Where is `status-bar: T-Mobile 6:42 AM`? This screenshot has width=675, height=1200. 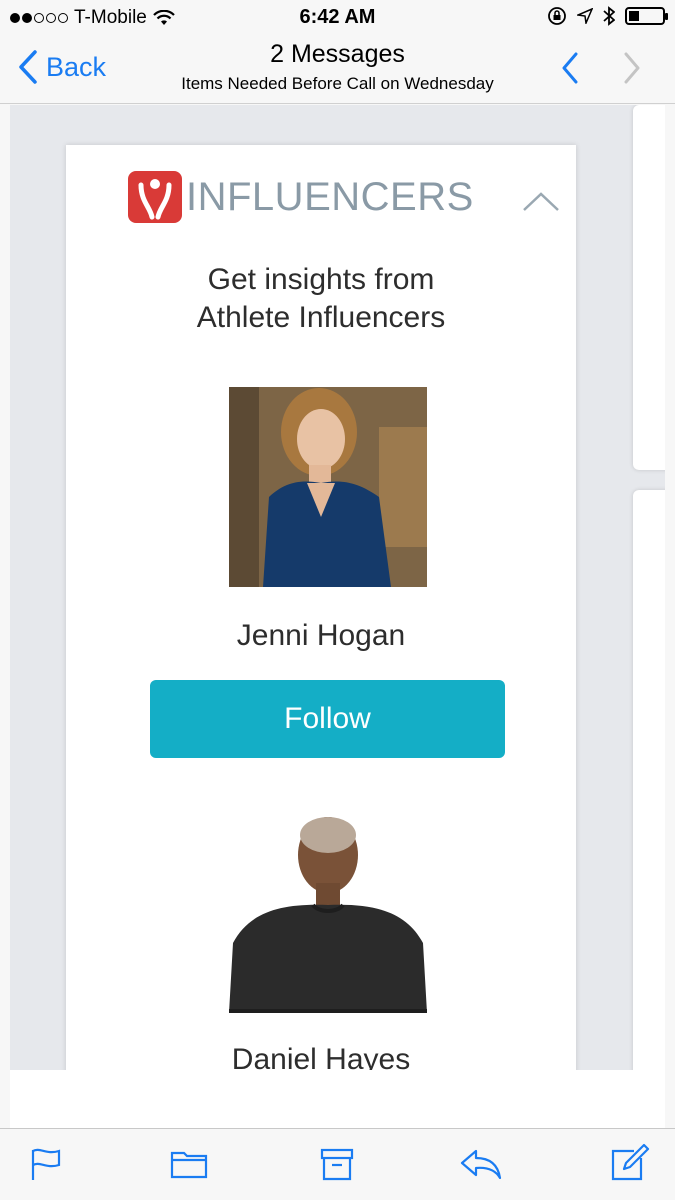
status-bar: T-Mobile 6:42 AM is located at coordinates (337, 17).